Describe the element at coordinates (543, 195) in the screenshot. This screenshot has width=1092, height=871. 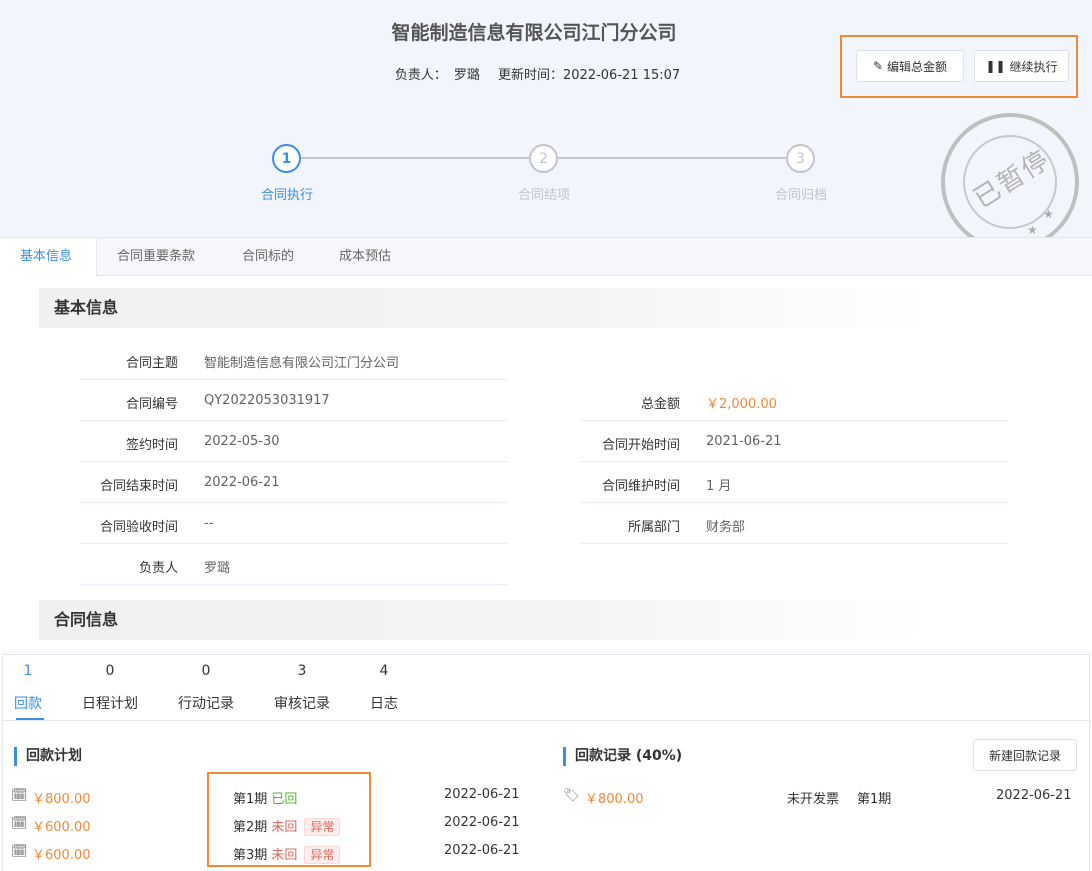
I see `step-2-label: 合同结项` at that location.